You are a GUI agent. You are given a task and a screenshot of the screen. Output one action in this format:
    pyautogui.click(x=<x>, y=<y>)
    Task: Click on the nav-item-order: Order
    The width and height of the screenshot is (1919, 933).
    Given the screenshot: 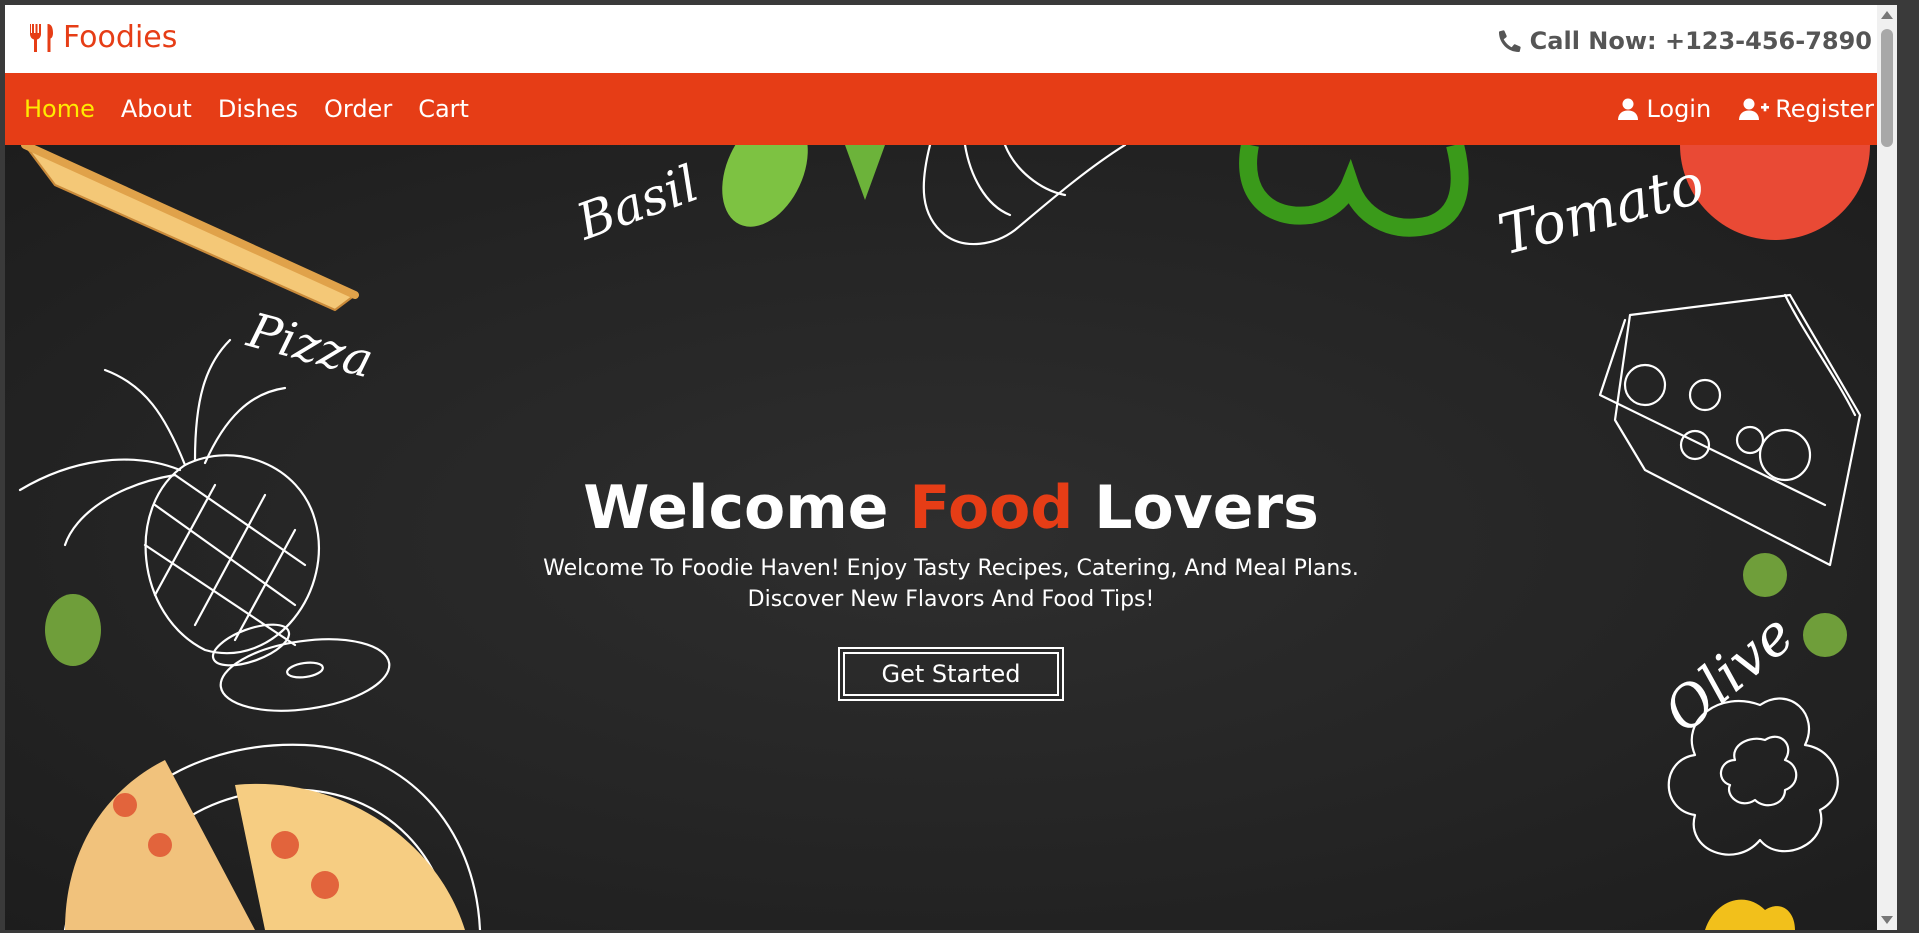 What is the action you would take?
    pyautogui.click(x=358, y=109)
    